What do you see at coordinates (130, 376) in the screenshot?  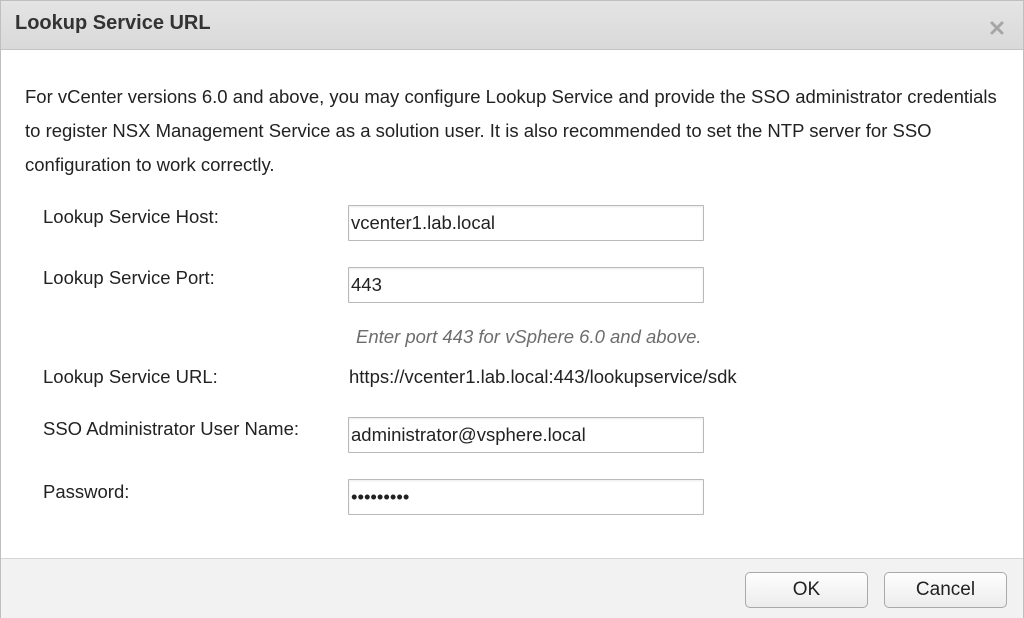 I see `lookup-url-label: Lookup Service URL:` at bounding box center [130, 376].